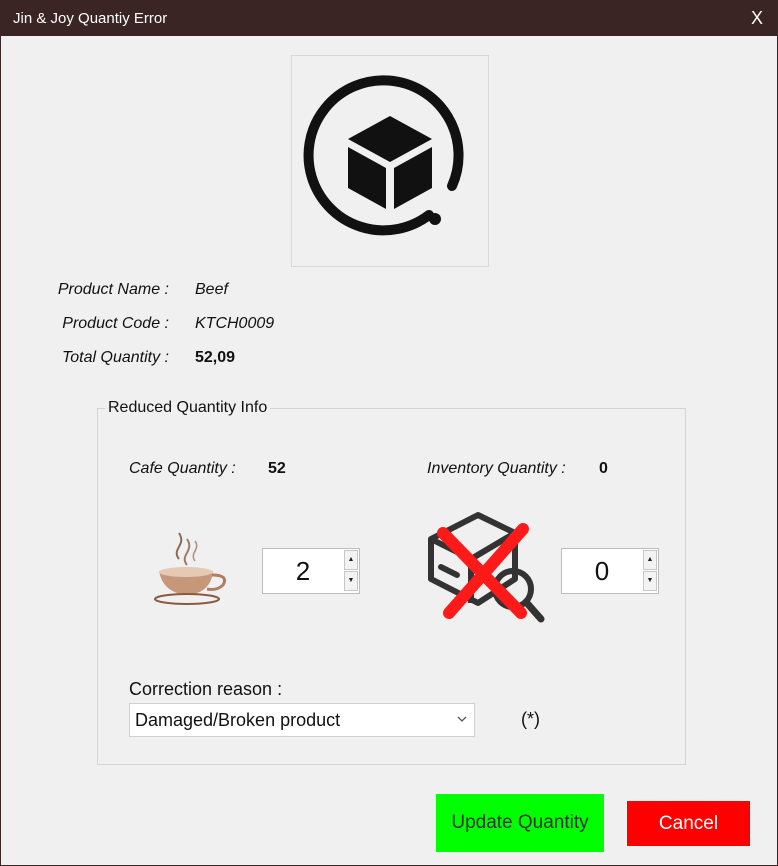 The width and height of the screenshot is (778, 866). I want to click on correction-reason-label: Correction reason :, so click(206, 689).